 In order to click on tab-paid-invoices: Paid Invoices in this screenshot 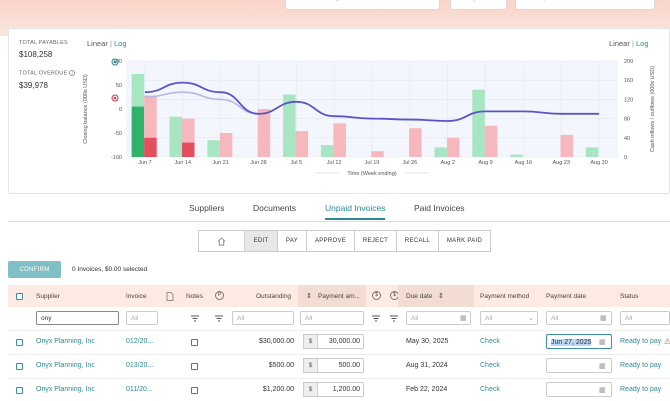, I will do `click(439, 208)`.